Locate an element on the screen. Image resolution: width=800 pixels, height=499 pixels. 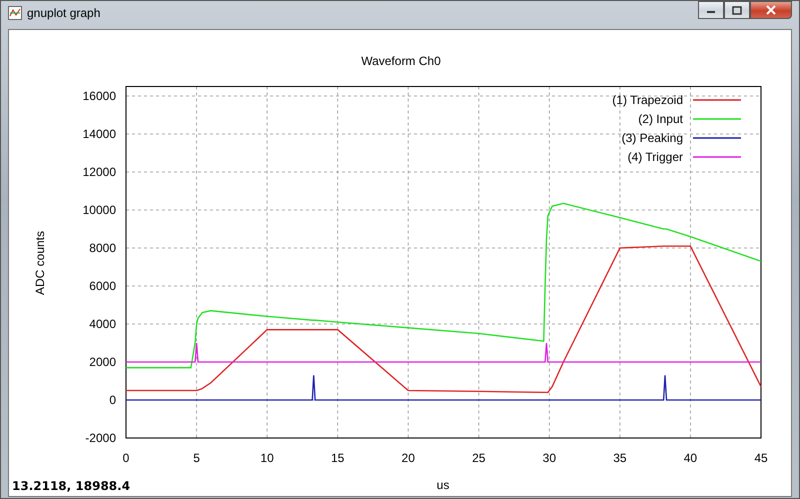
y-tick-label: 12000 is located at coordinates (99, 172).